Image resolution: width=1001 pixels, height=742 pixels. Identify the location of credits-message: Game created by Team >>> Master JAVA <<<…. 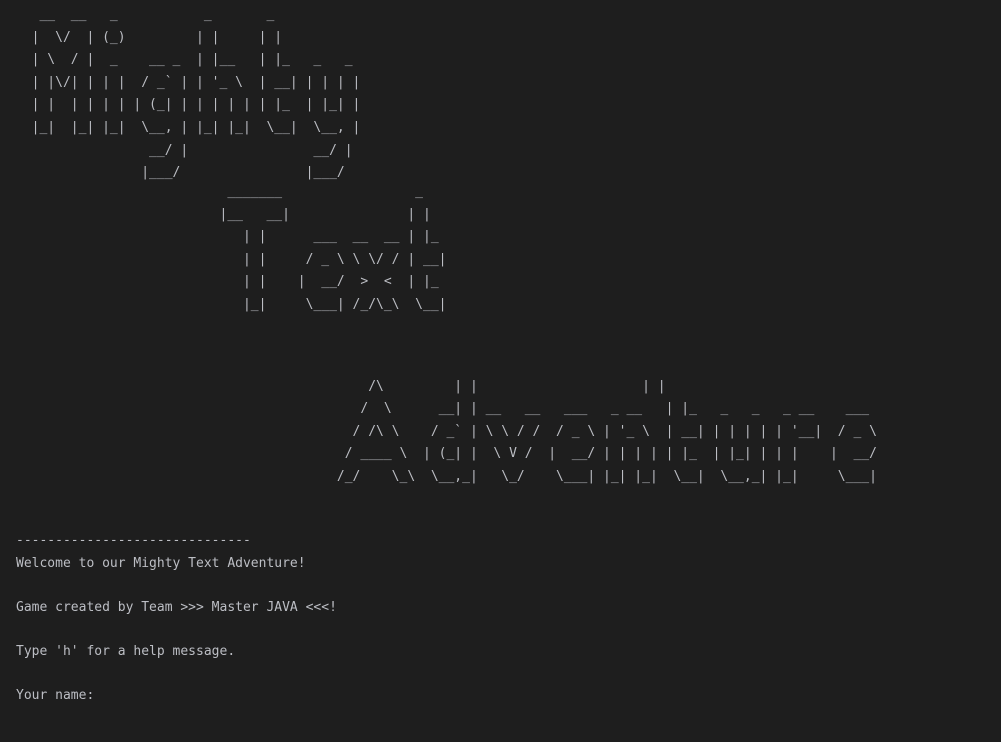
(176, 607).